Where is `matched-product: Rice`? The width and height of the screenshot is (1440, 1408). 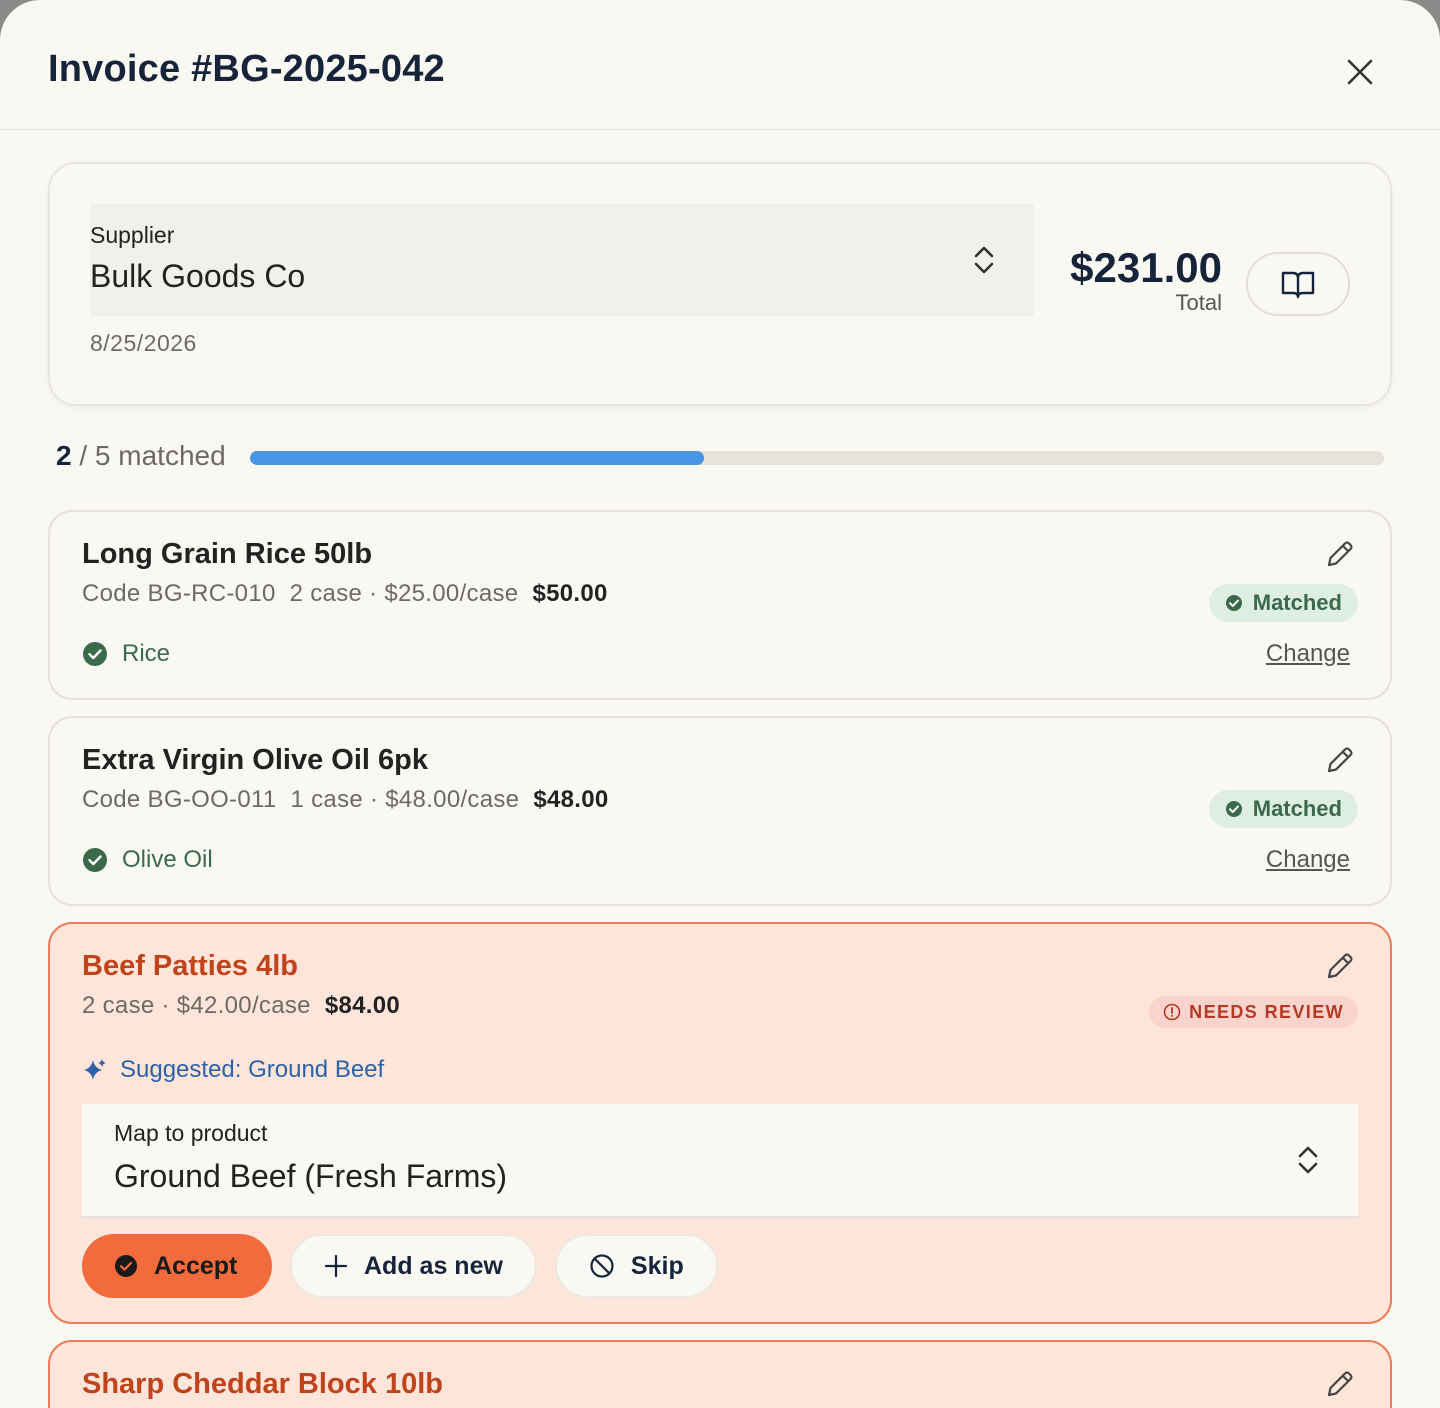 matched-product: Rice is located at coordinates (126, 654).